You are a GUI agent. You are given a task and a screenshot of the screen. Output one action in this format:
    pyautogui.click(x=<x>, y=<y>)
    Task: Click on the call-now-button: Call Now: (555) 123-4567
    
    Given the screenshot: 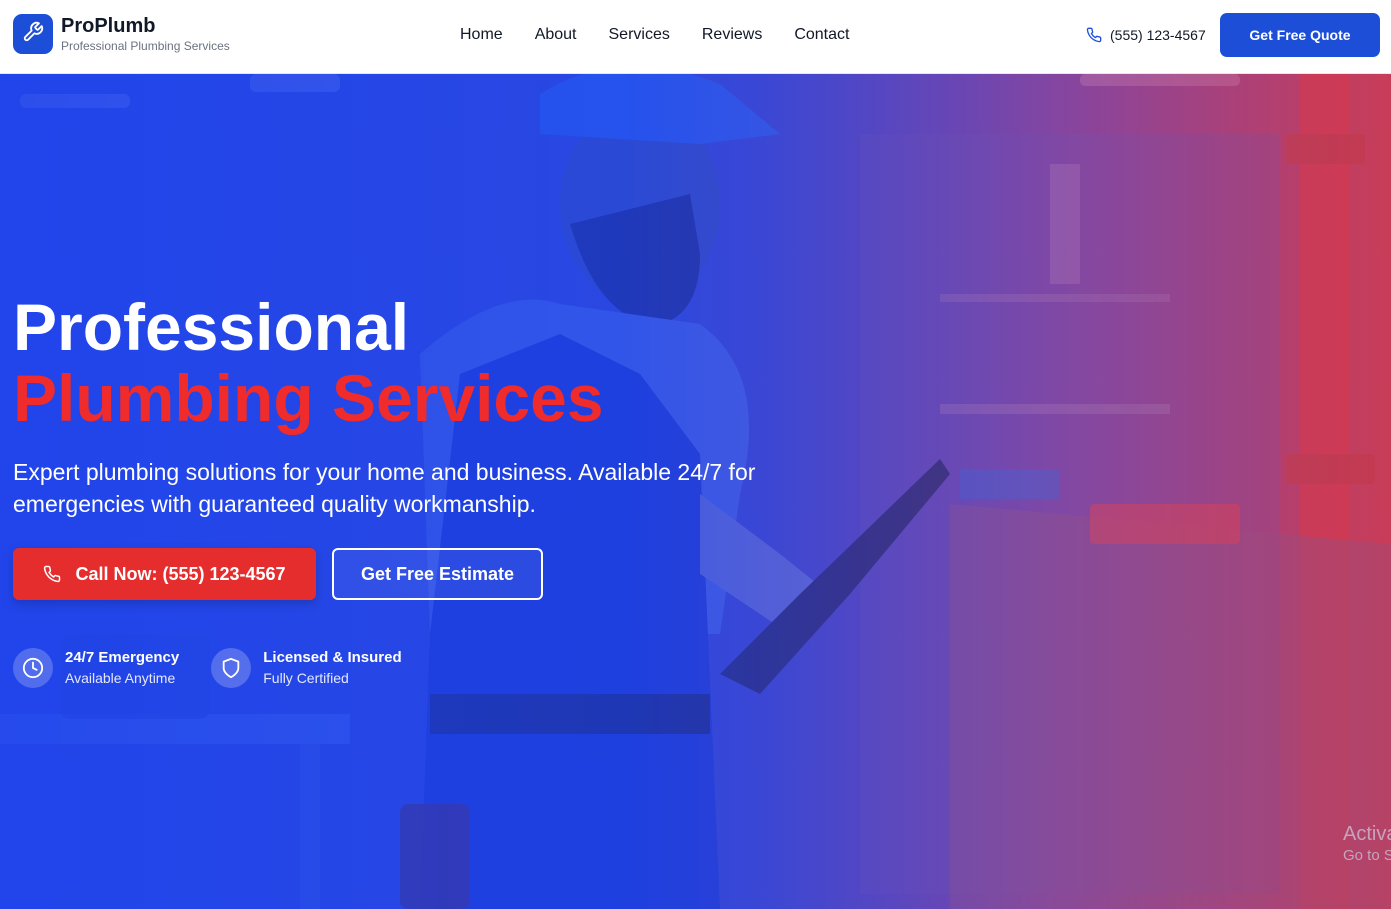 What is the action you would take?
    pyautogui.click(x=164, y=574)
    